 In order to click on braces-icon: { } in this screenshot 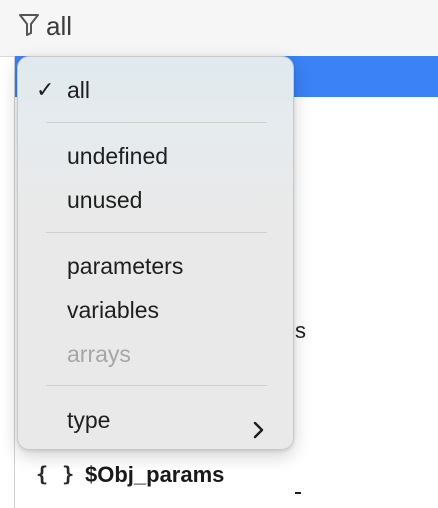, I will do `click(56, 474)`.